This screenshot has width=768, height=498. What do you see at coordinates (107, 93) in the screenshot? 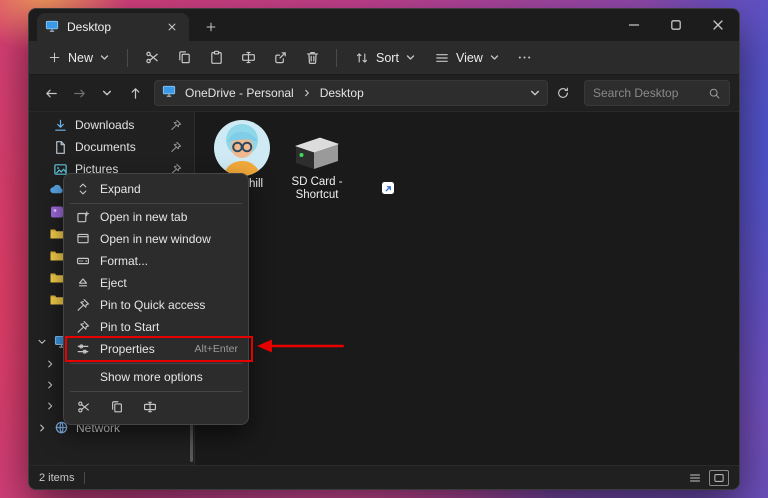
I see `recent-locations-button` at bounding box center [107, 93].